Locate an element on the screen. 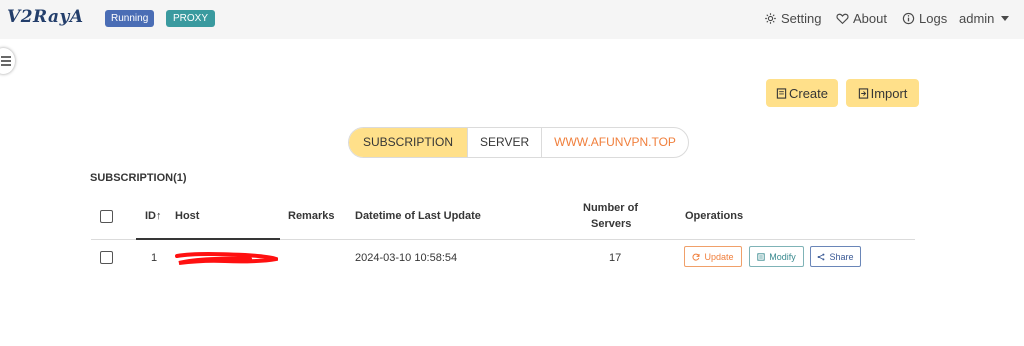 The height and width of the screenshot is (346, 1024). tab-afunvpn: WWW.AFUNVPN.TOP is located at coordinates (615, 142).